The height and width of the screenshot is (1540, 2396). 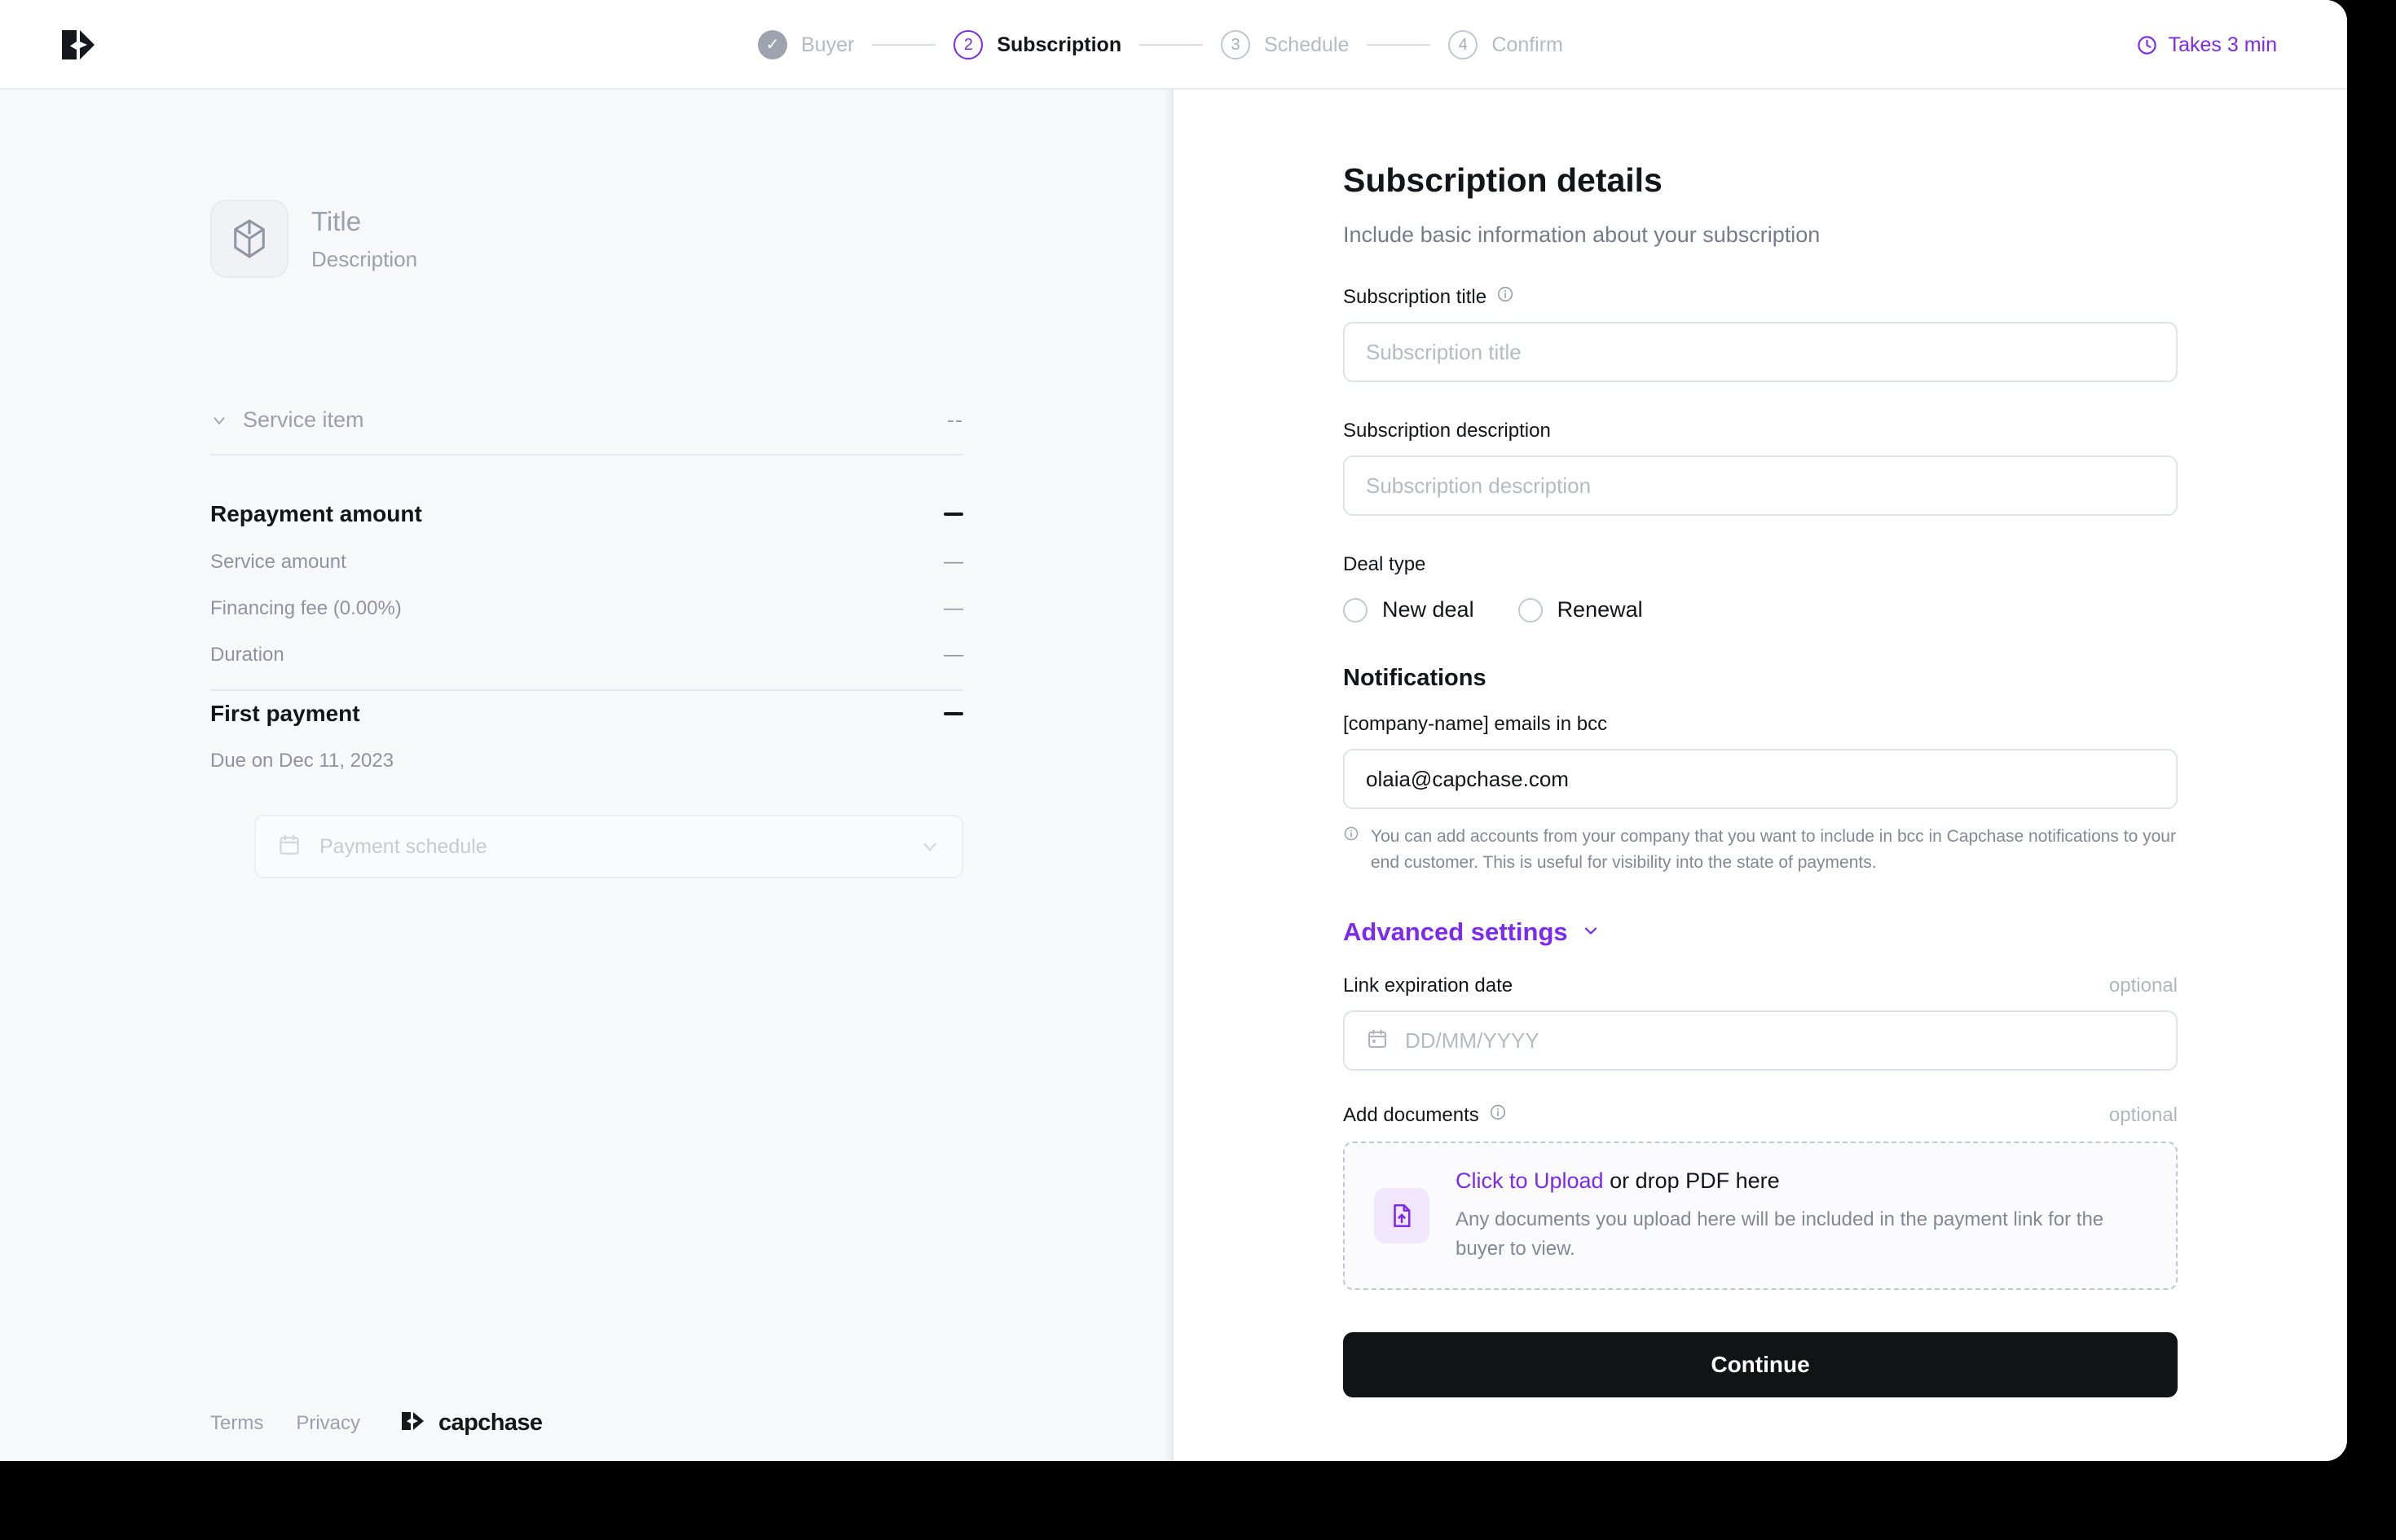 What do you see at coordinates (1479, 485) in the screenshot?
I see `subscription-description-placeholder: Subscription description` at bounding box center [1479, 485].